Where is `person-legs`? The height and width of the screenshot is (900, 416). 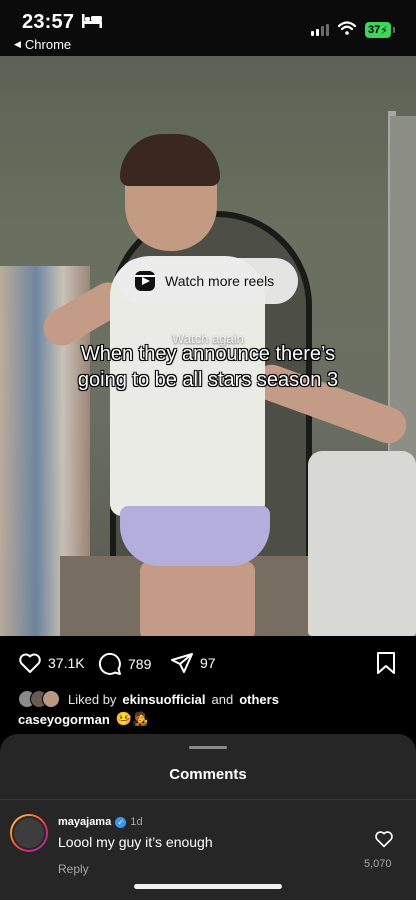
person-legs is located at coordinates (197, 598).